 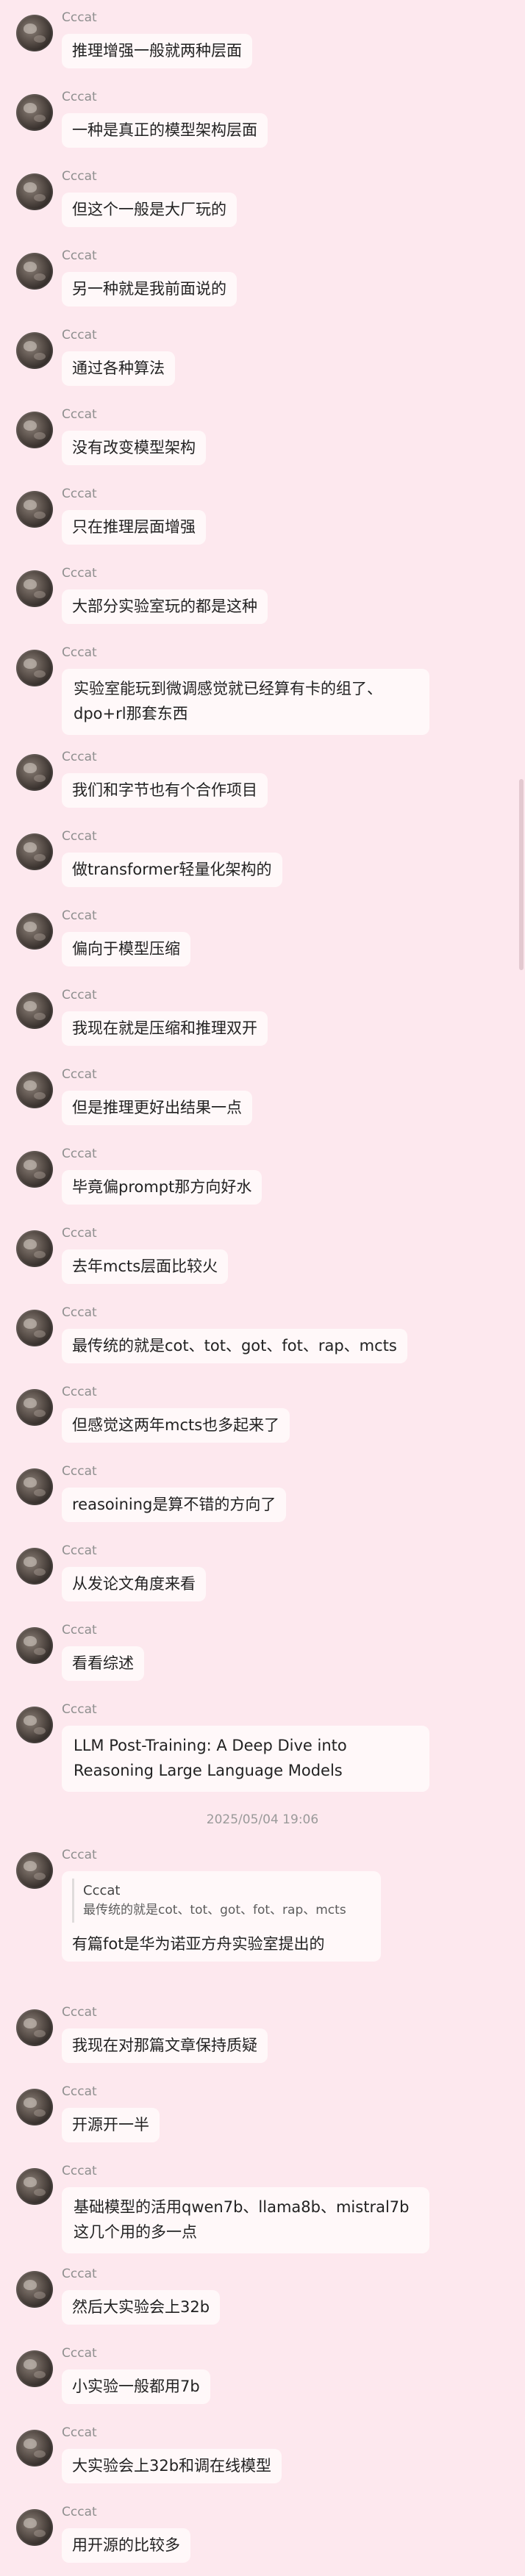 What do you see at coordinates (172, 870) in the screenshot?
I see `message-bubble: 做transformer轻量化架构的` at bounding box center [172, 870].